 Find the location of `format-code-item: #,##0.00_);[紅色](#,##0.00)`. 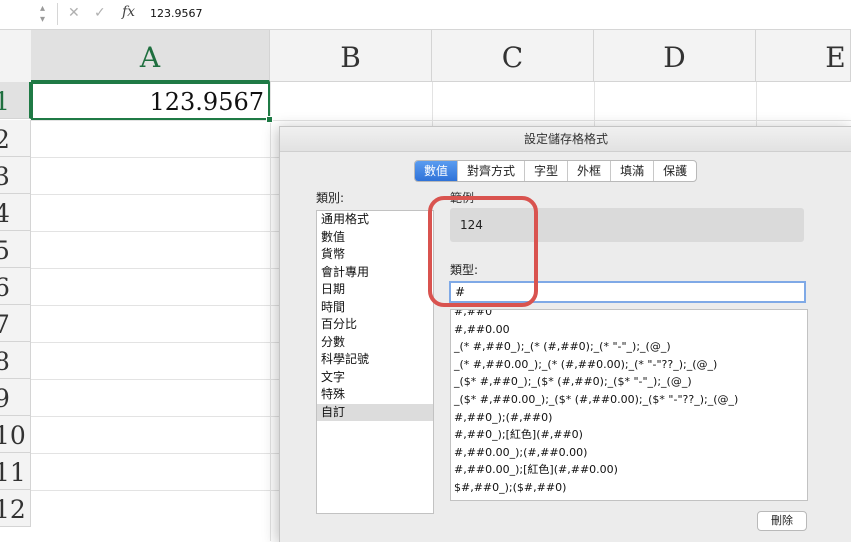

format-code-item: #,##0.00_);[紅色](#,##0.00) is located at coordinates (629, 470).